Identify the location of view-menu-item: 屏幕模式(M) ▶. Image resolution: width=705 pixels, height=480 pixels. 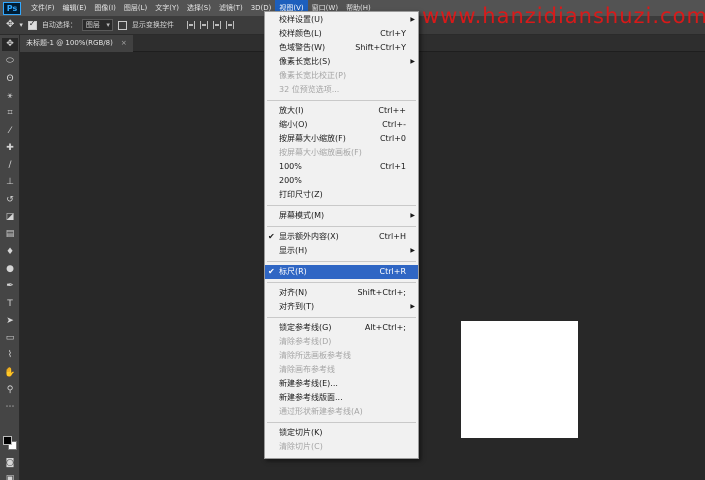
(341, 216).